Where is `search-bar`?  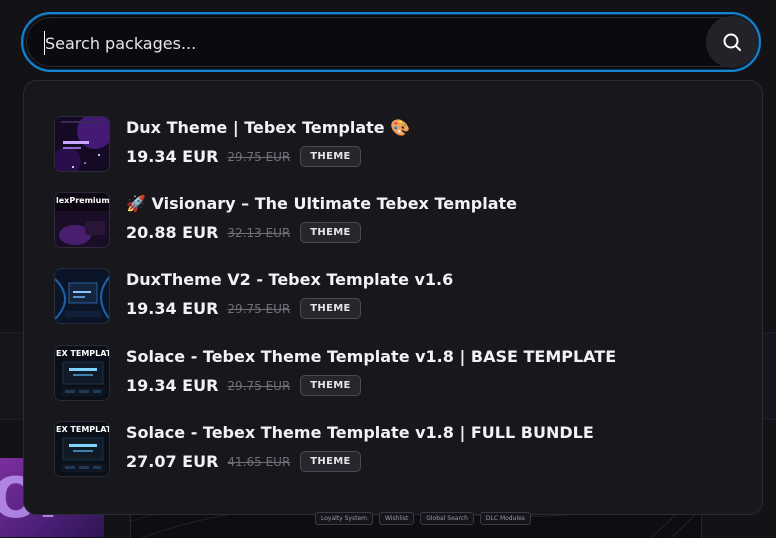
search-bar is located at coordinates (391, 42).